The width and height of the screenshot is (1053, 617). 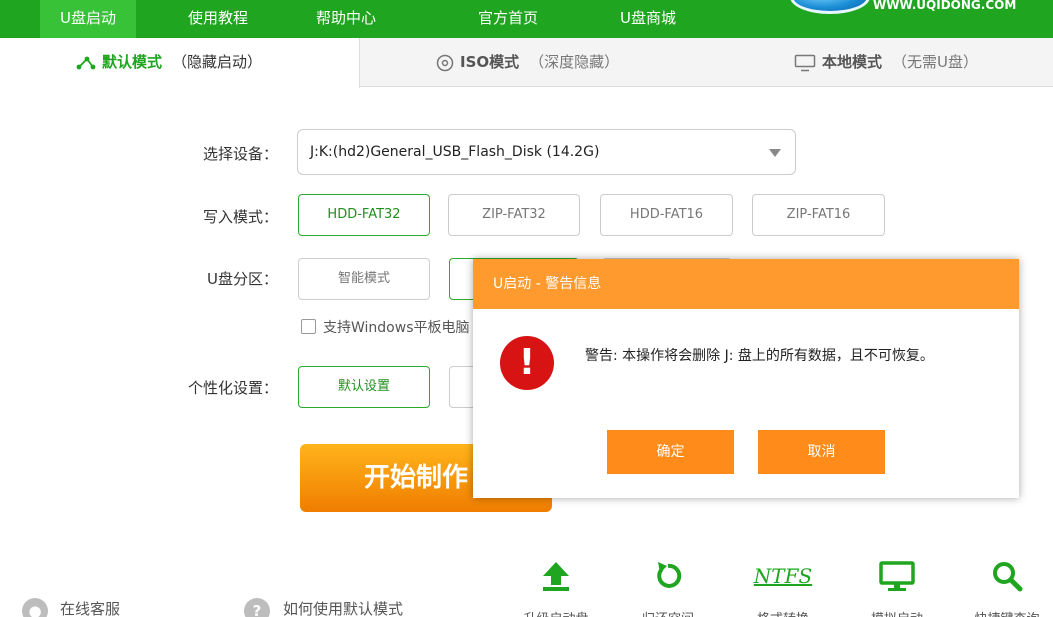 What do you see at coordinates (1008, 577) in the screenshot?
I see `search-icon` at bounding box center [1008, 577].